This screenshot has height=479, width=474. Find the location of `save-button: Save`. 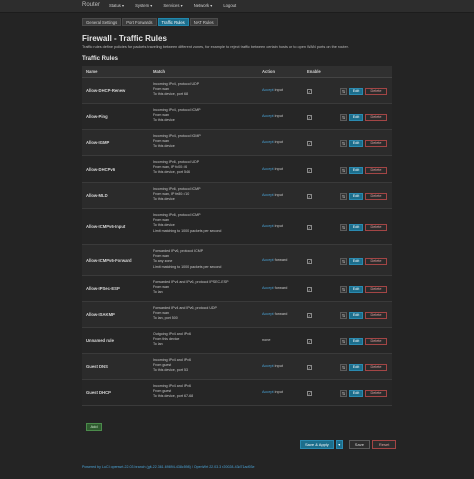

save-button: Save is located at coordinates (359, 444).